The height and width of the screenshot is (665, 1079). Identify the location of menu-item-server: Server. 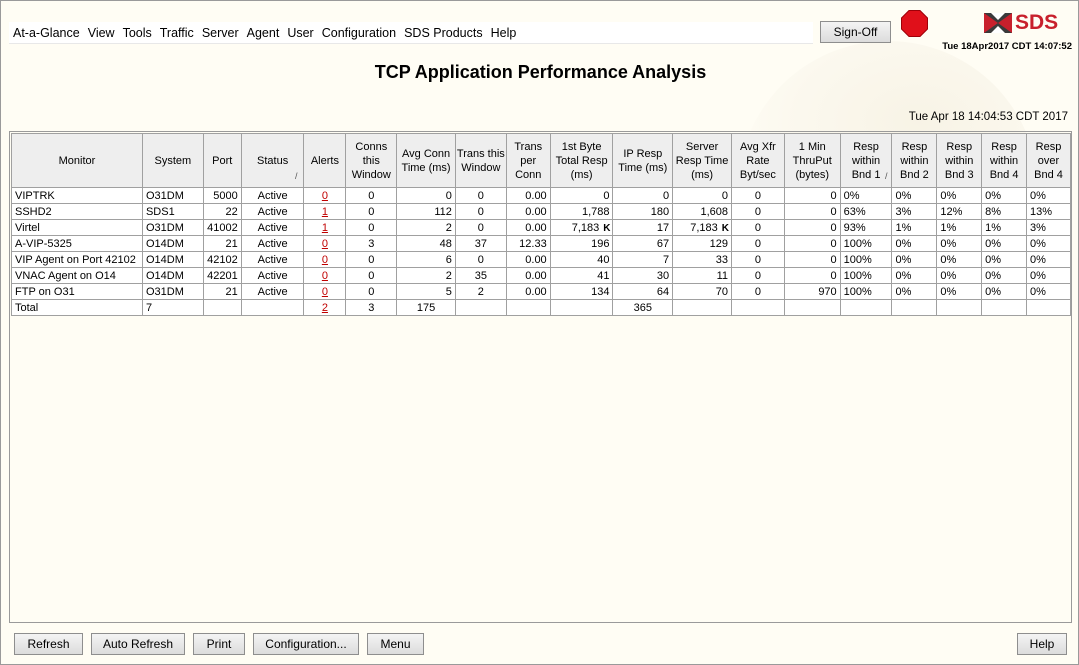
(220, 33).